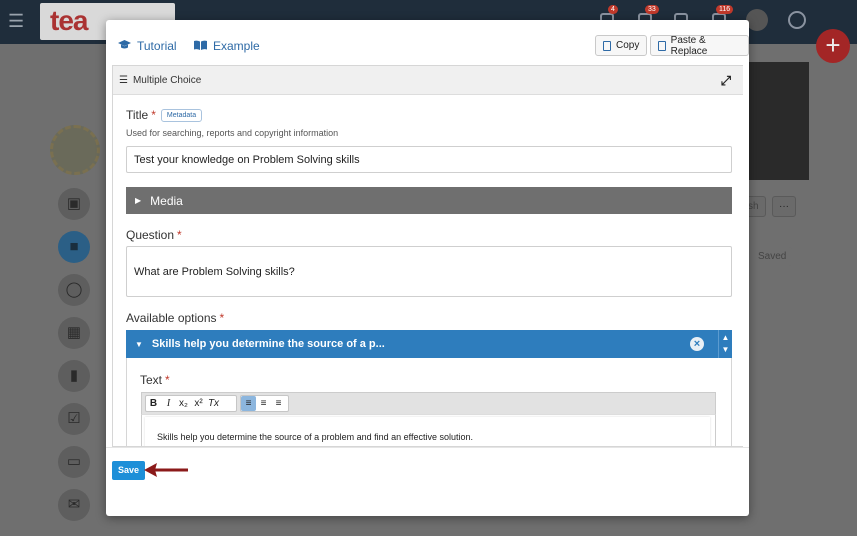 This screenshot has width=857, height=536. I want to click on globe-icon, so click(797, 20).